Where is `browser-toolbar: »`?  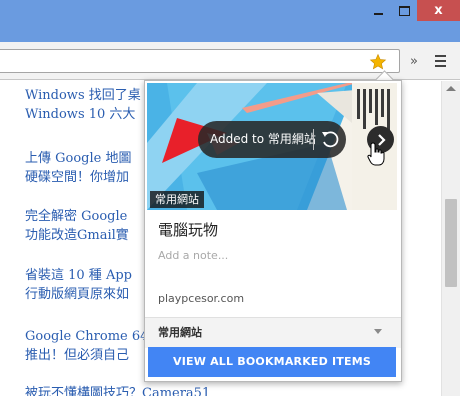 browser-toolbar: » is located at coordinates (230, 61).